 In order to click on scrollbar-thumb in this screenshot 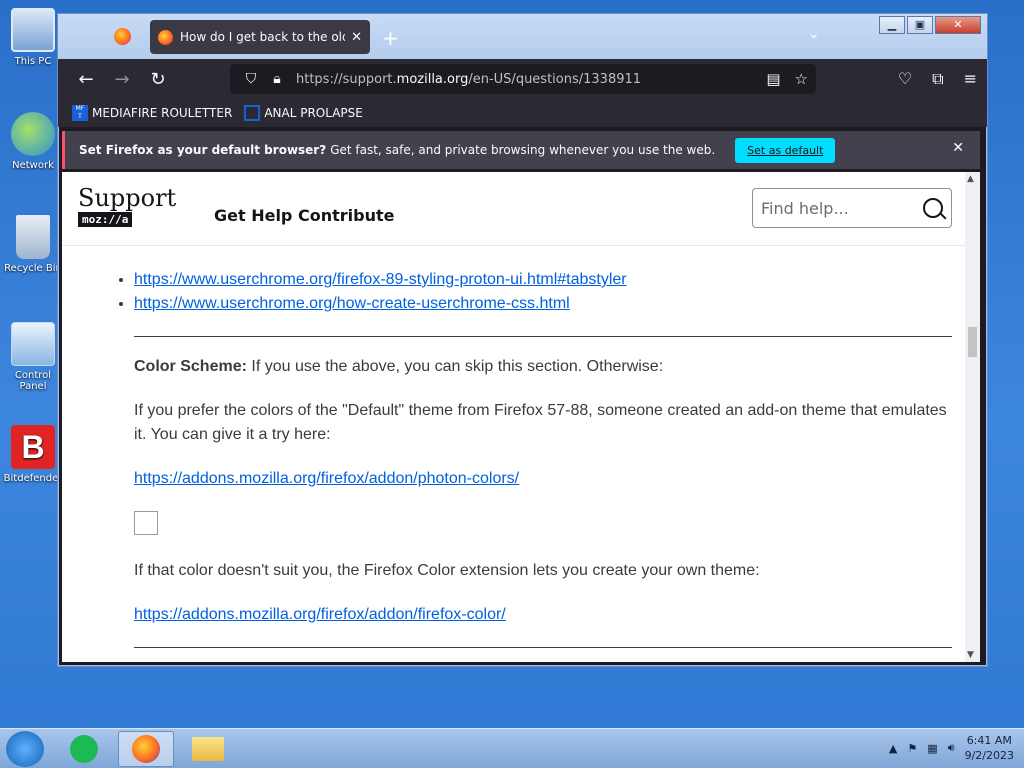, I will do `click(972, 342)`.